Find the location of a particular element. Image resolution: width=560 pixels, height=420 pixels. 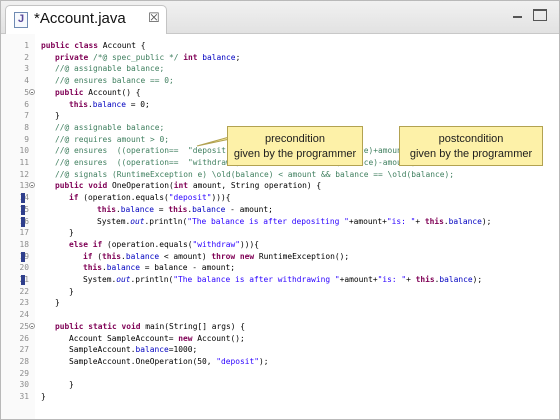

precondition-callout-line1: precondition is located at coordinates (295, 139).